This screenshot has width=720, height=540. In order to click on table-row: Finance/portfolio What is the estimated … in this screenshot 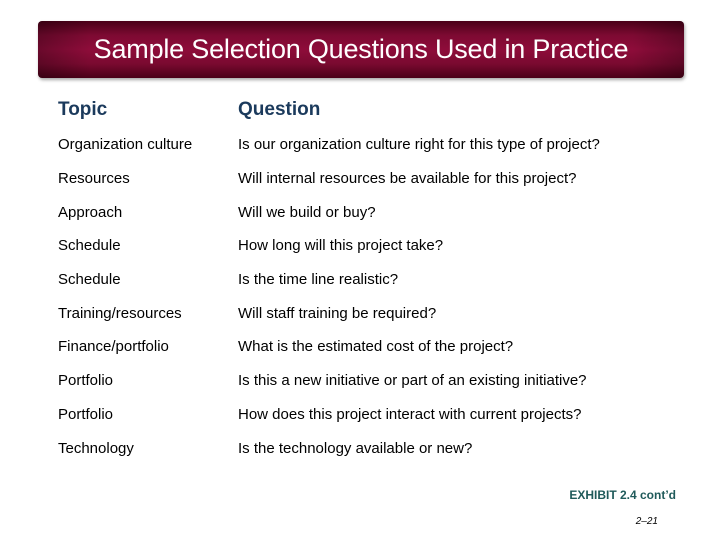, I will do `click(378, 347)`.